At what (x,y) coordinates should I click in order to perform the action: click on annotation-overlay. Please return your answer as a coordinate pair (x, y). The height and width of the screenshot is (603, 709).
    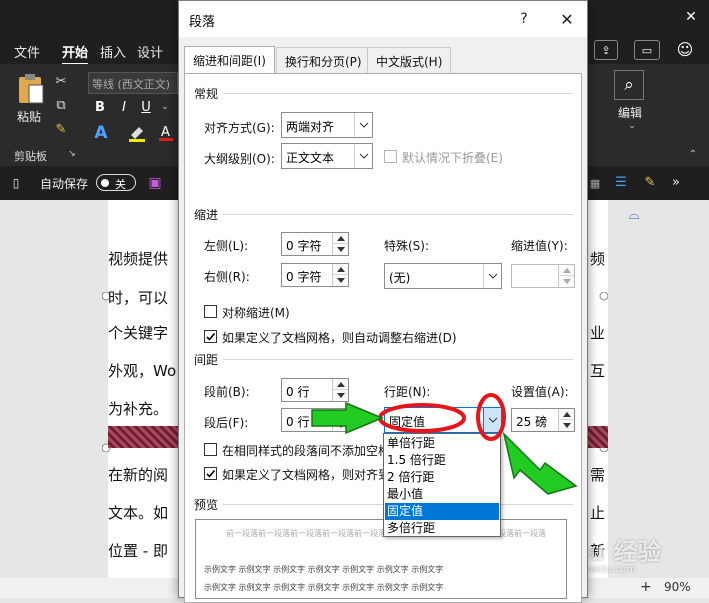
    Looking at the image, I should click on (444, 444).